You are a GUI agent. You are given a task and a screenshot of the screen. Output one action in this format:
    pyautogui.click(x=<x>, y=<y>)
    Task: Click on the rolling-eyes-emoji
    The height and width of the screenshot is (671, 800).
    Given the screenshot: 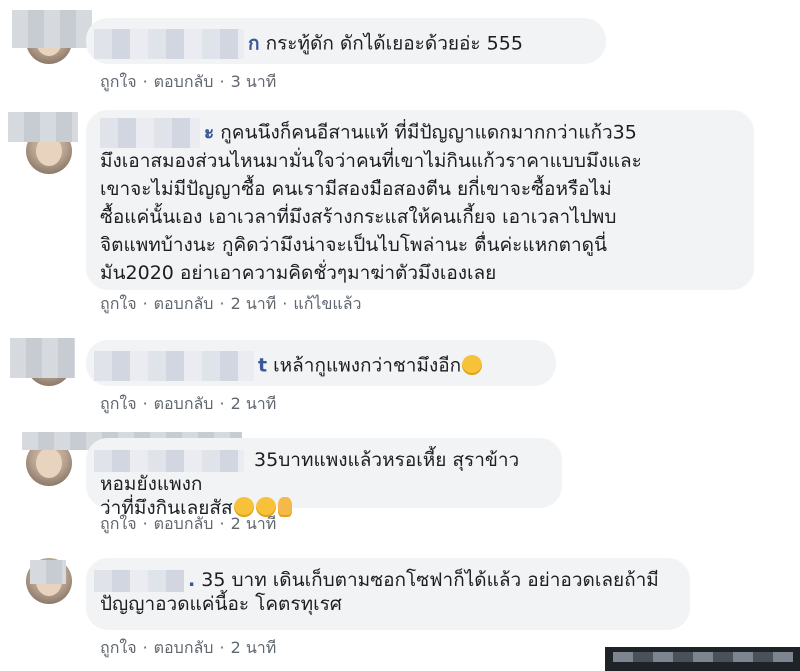 What is the action you would take?
    pyautogui.click(x=472, y=364)
    